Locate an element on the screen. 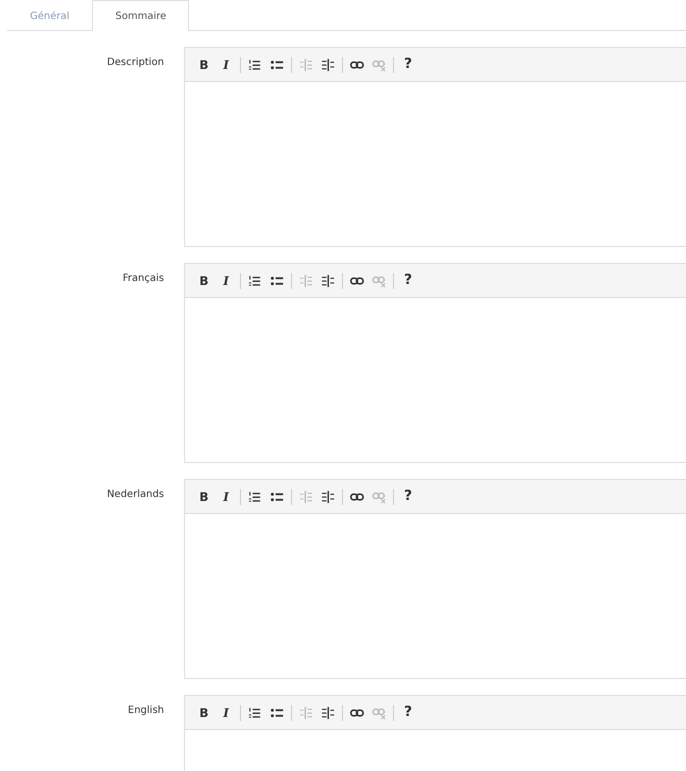 The height and width of the screenshot is (771, 686). rich-text-editor: B I ? is located at coordinates (435, 733).